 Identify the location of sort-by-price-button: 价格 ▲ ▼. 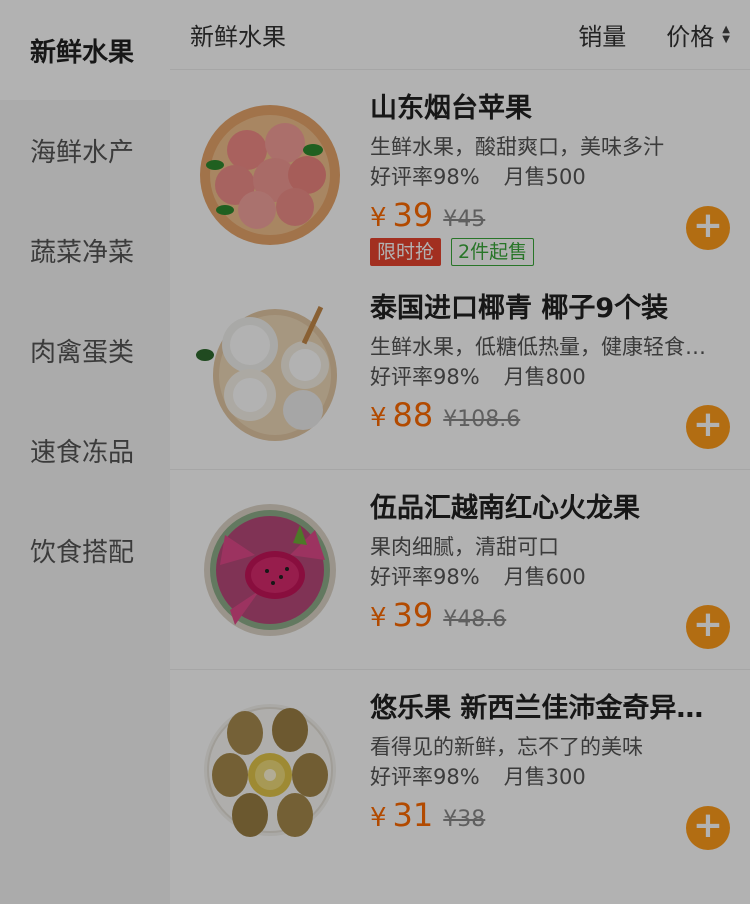
(698, 34).